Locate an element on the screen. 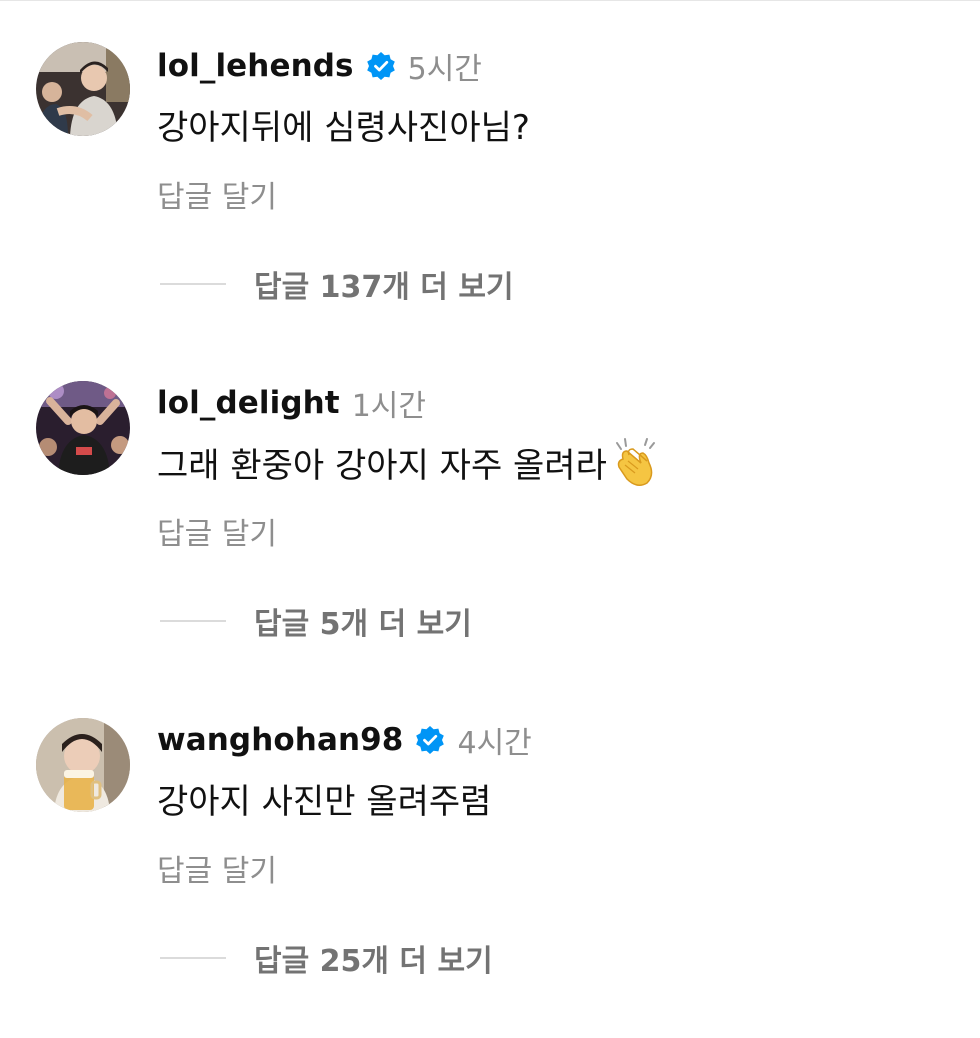 Image resolution: width=980 pixels, height=1038 pixels. timestamp: 4시간 is located at coordinates (494, 743).